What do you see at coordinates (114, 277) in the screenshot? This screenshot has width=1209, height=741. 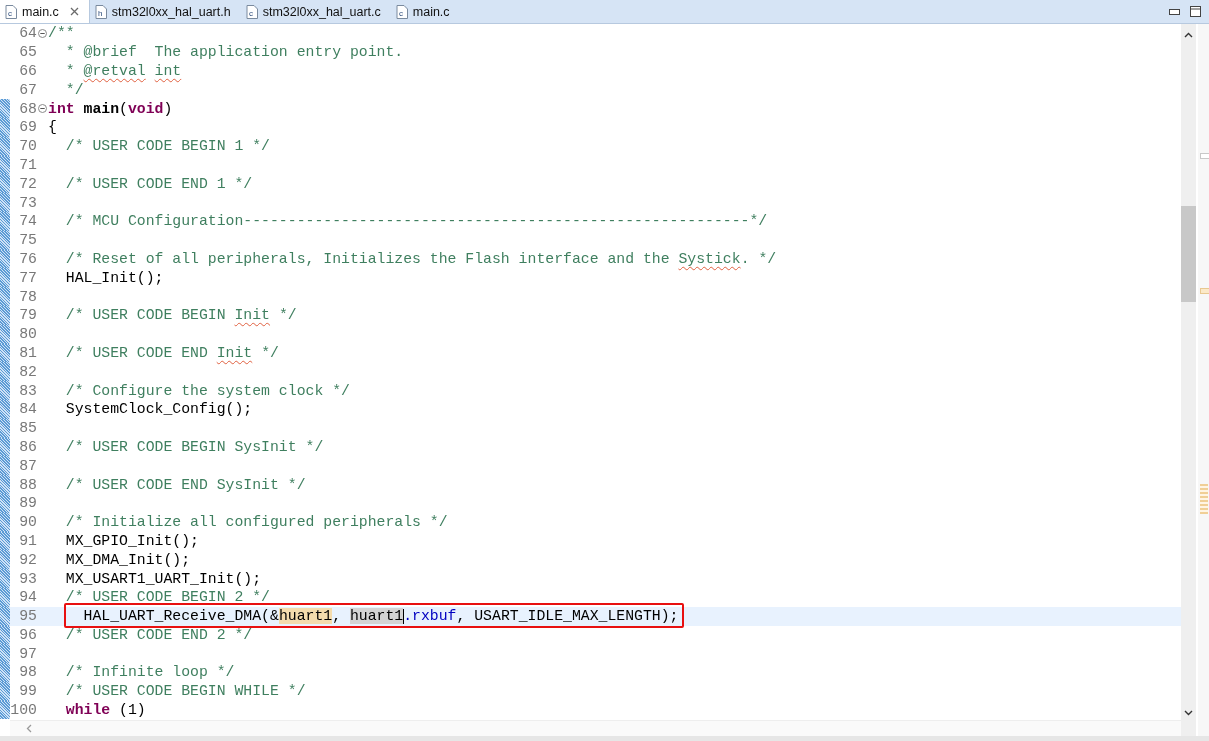 I see `code-line: HAL_Init();` at bounding box center [114, 277].